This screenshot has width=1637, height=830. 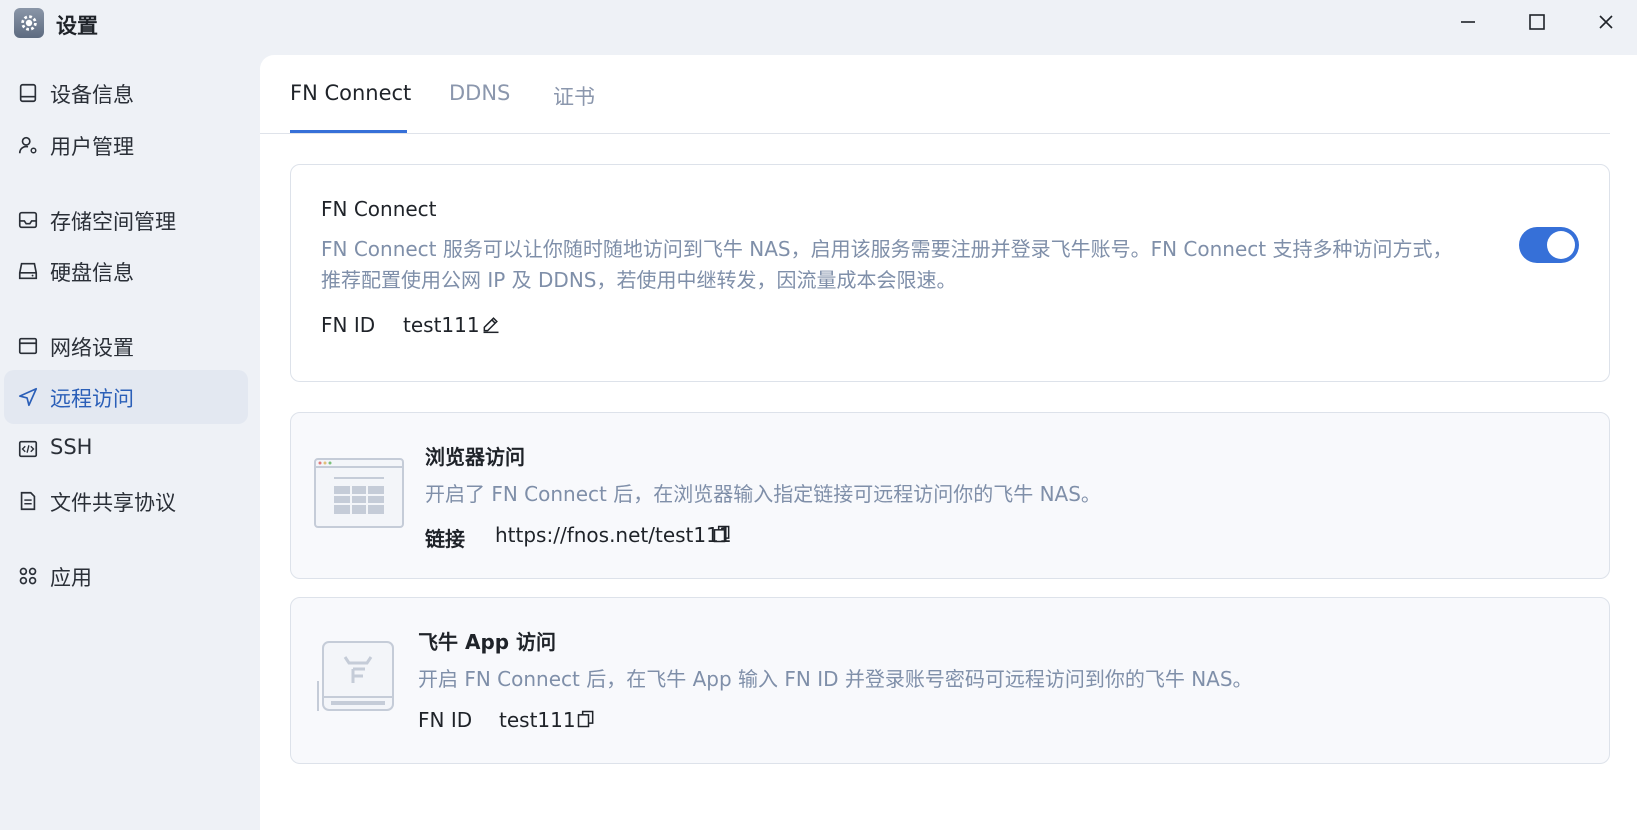 I want to click on sidebar-item-label: 设备信息, so click(x=92, y=95).